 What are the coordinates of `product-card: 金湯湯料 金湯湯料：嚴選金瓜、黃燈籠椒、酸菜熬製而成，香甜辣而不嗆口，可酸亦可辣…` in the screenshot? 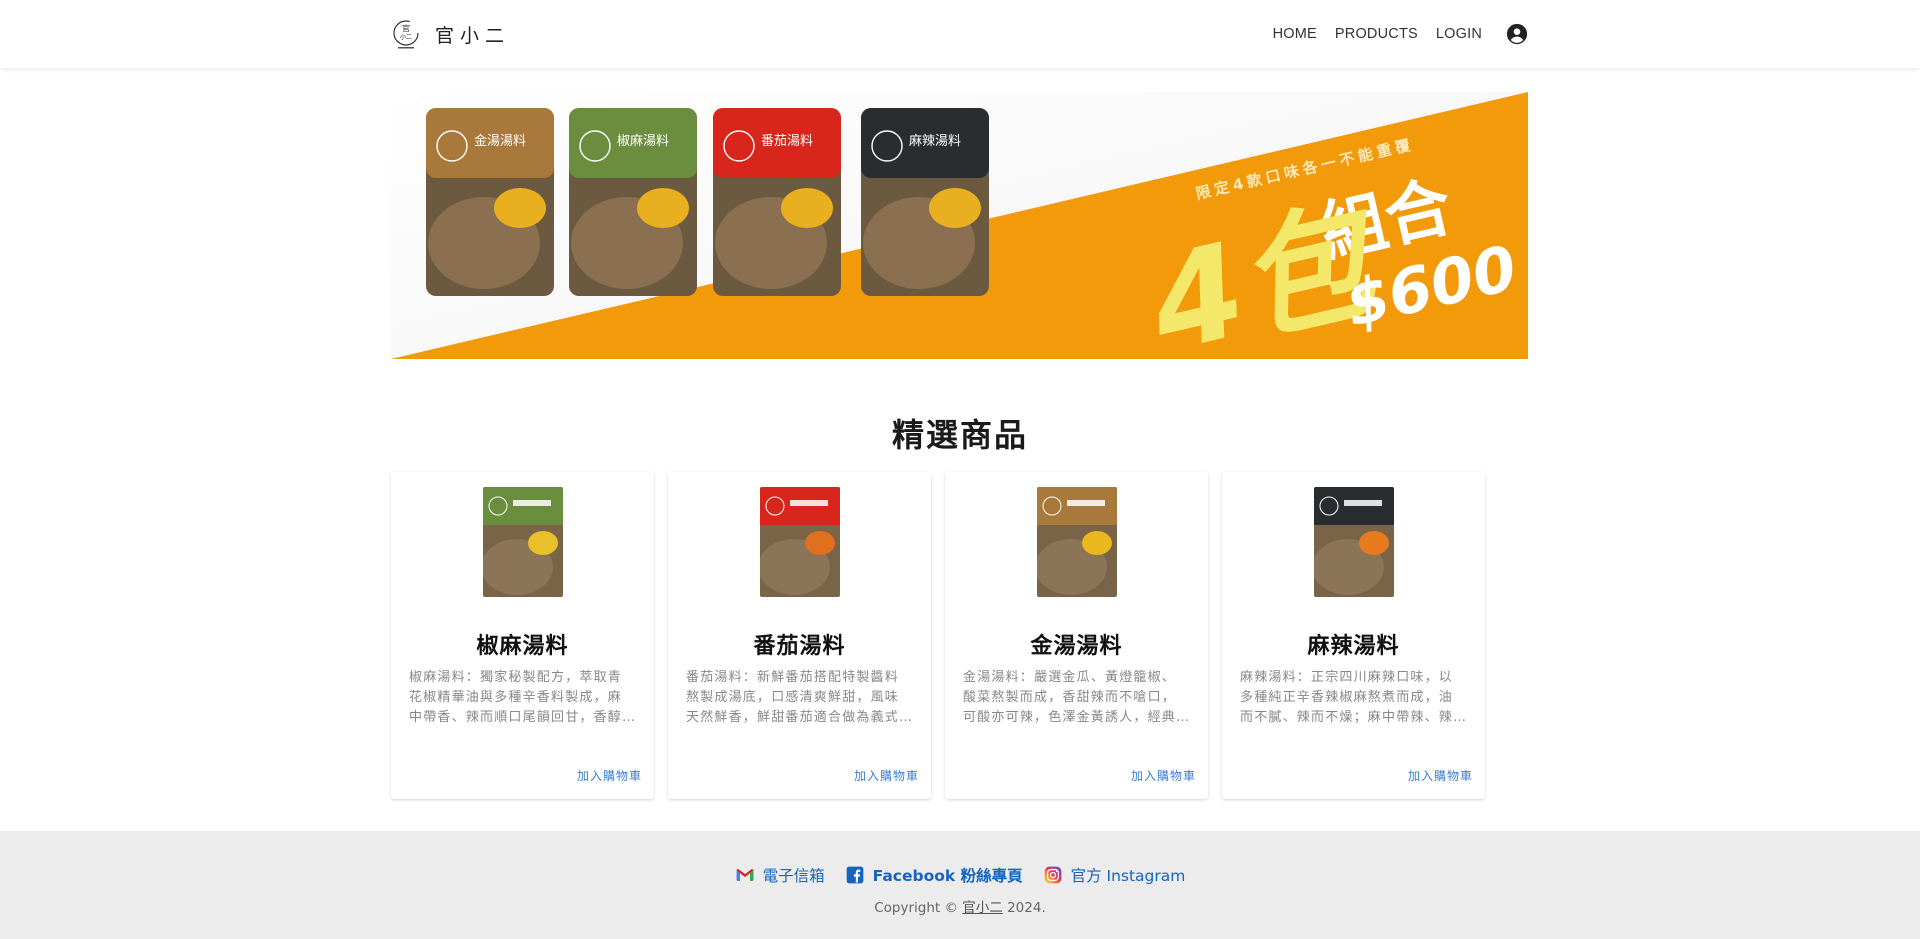 It's located at (1076, 635).